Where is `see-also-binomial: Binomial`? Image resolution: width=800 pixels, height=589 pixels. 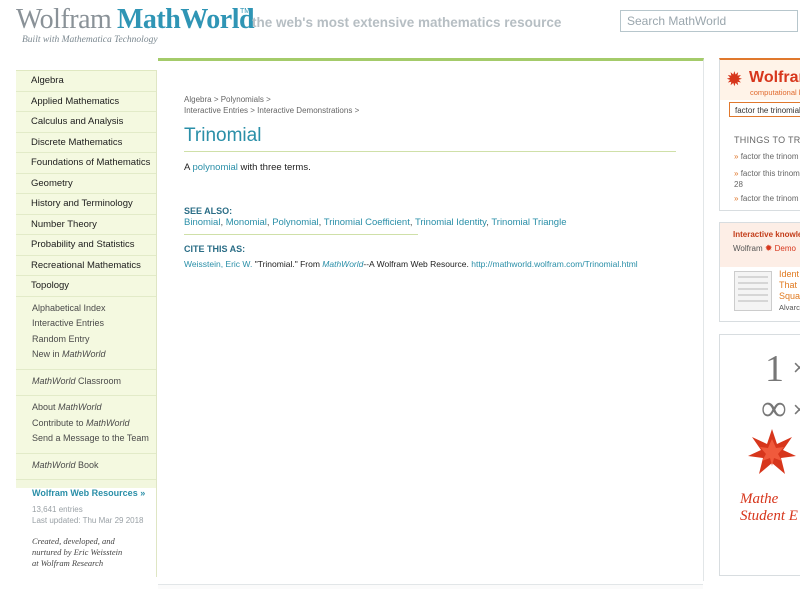
see-also-binomial: Binomial is located at coordinates (202, 222).